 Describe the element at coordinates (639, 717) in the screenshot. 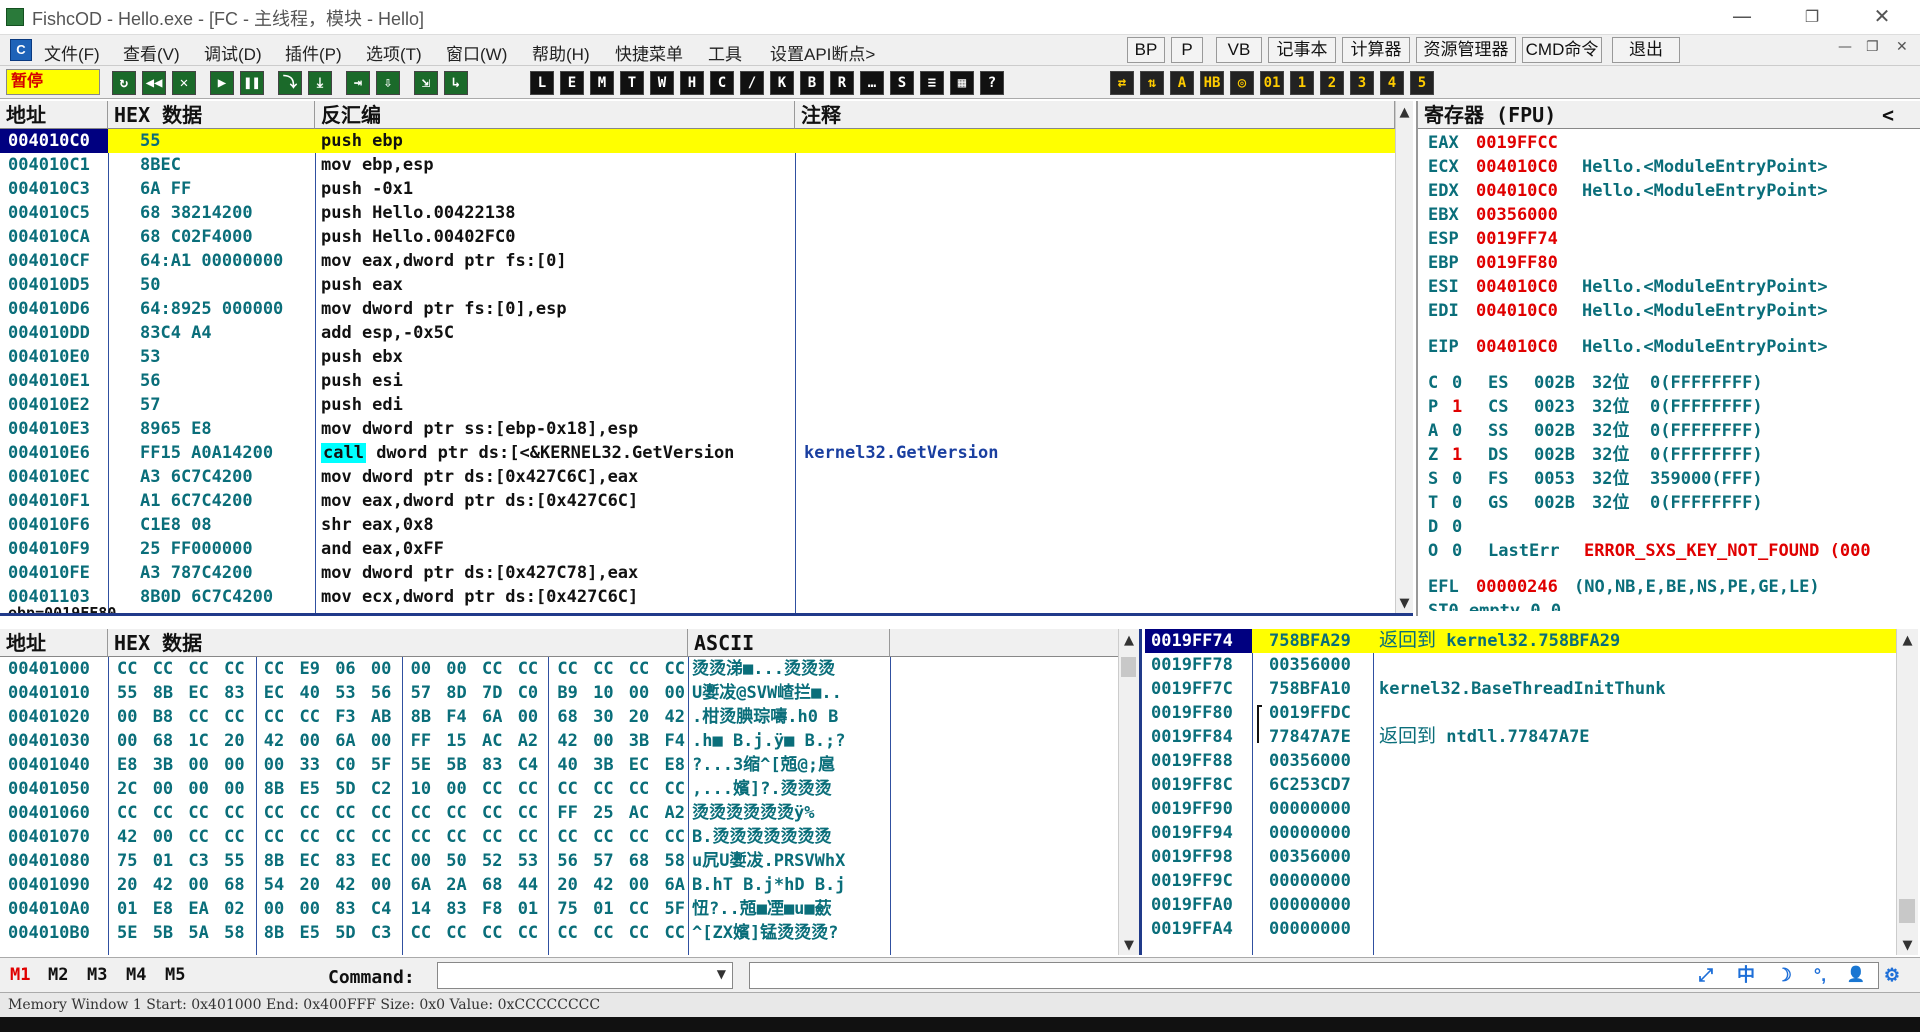

I see `dump-byte: 20` at that location.